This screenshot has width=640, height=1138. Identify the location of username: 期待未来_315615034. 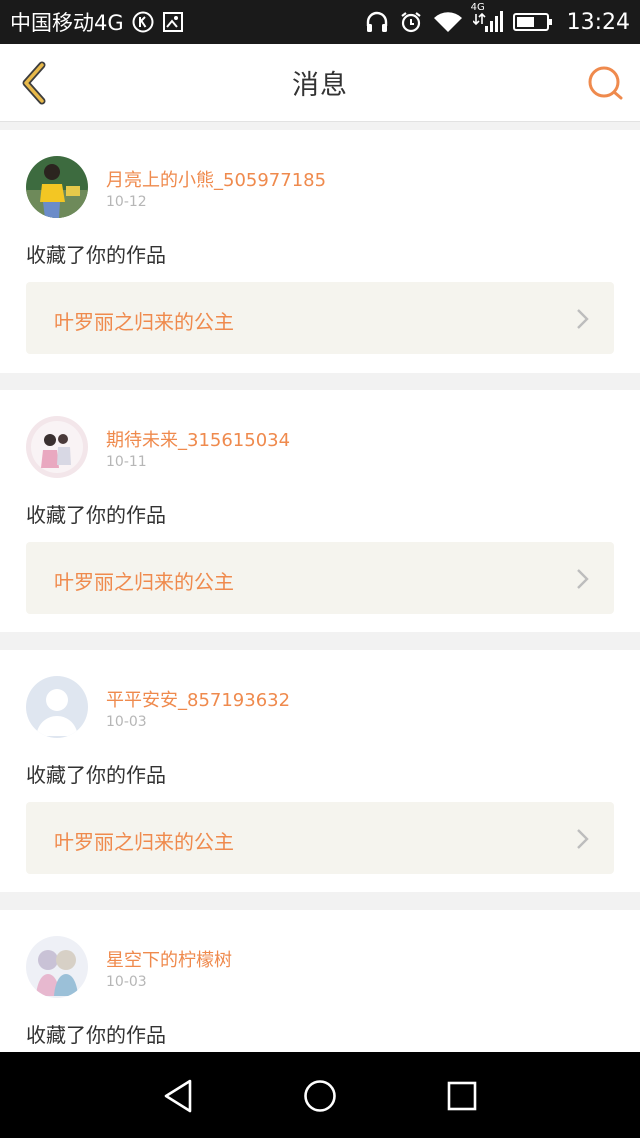
(198, 439).